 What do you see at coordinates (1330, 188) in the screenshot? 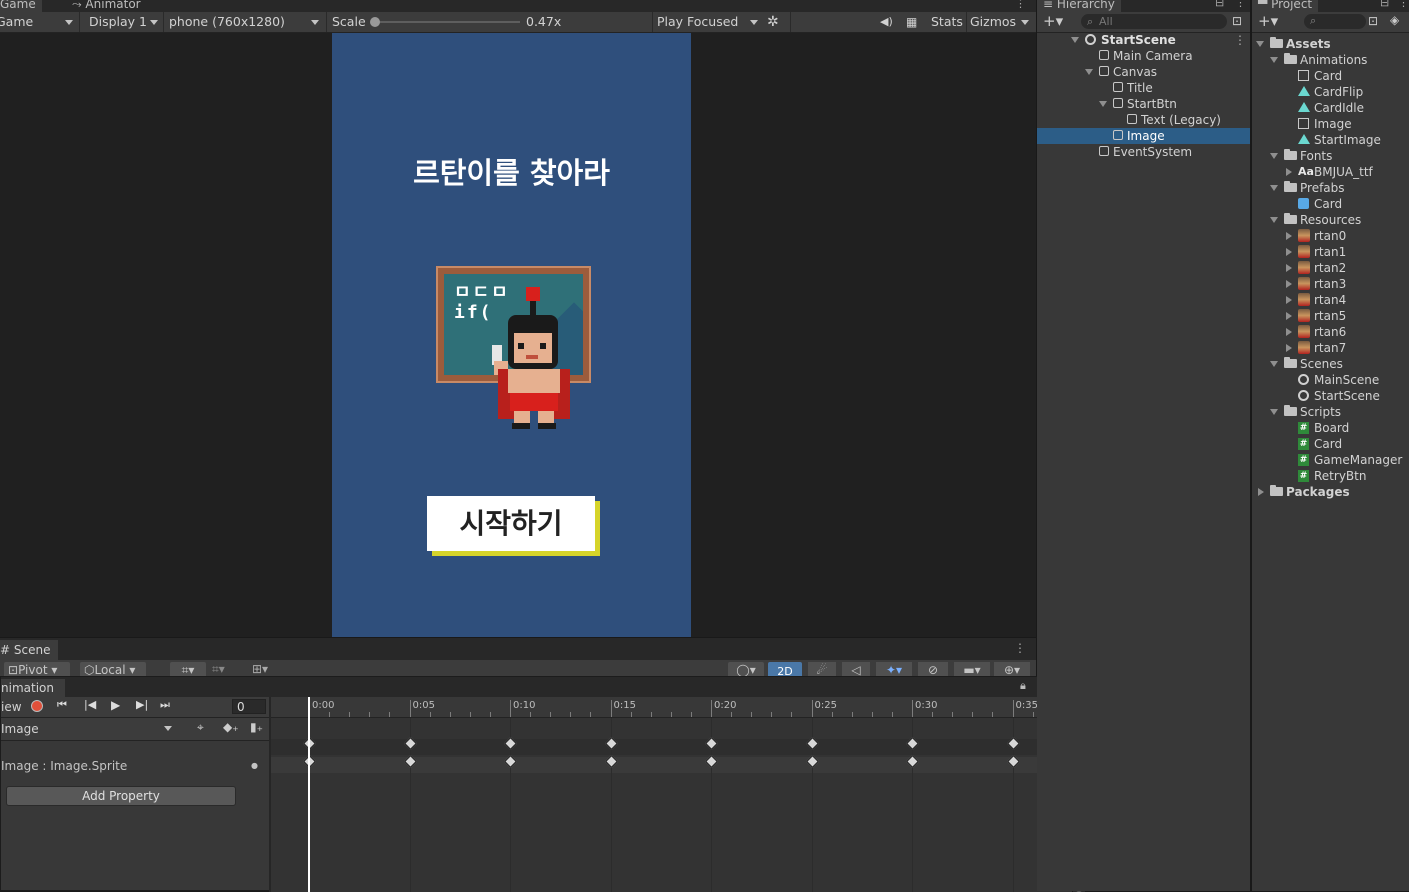
I see `project-item: Prefabs` at bounding box center [1330, 188].